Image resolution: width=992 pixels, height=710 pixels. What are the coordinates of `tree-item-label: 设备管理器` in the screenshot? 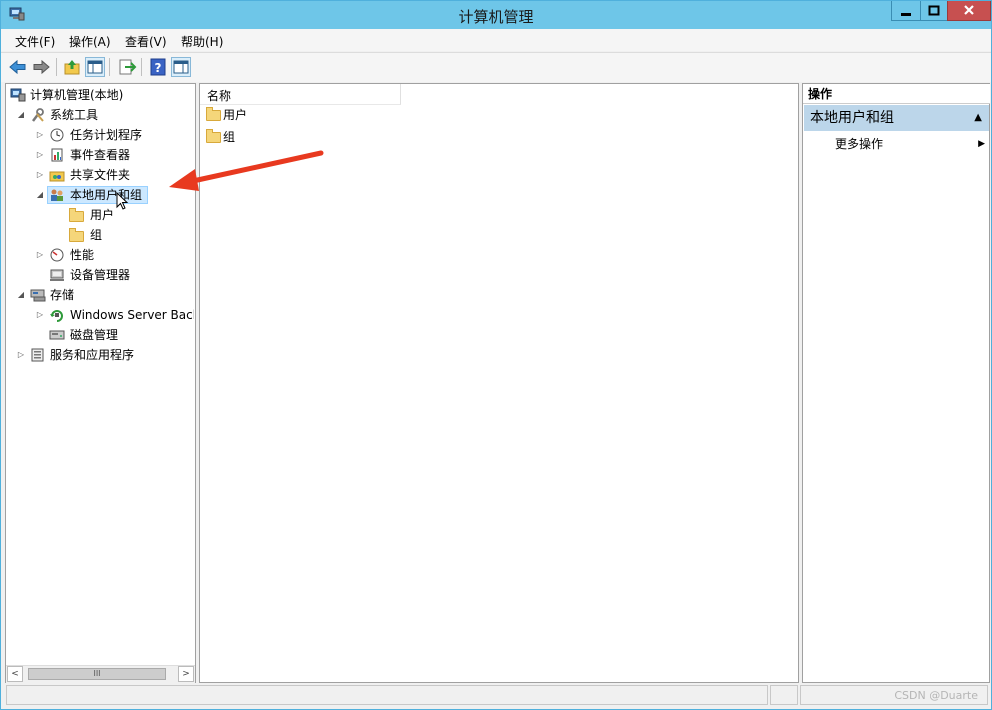 It's located at (100, 275).